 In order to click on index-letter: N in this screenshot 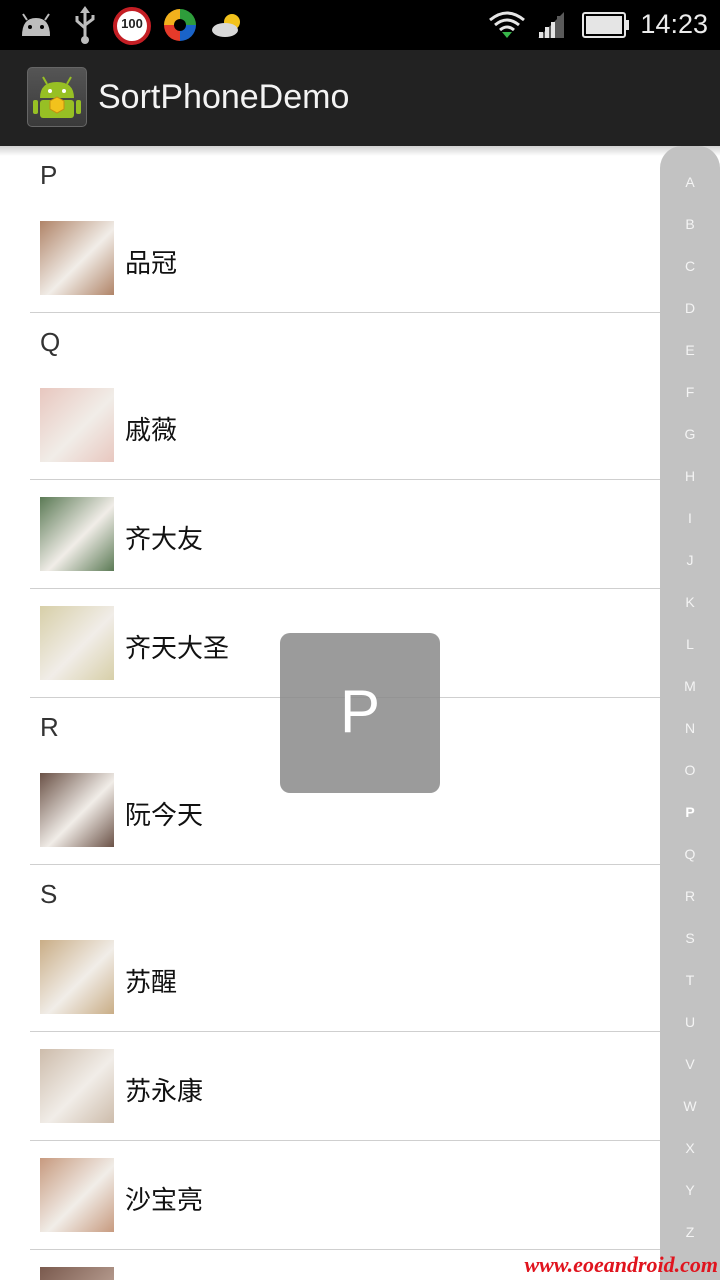, I will do `click(690, 728)`.